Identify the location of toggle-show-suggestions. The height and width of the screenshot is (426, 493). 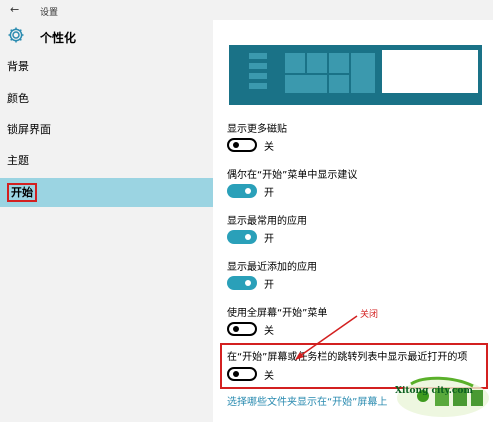
(242, 191).